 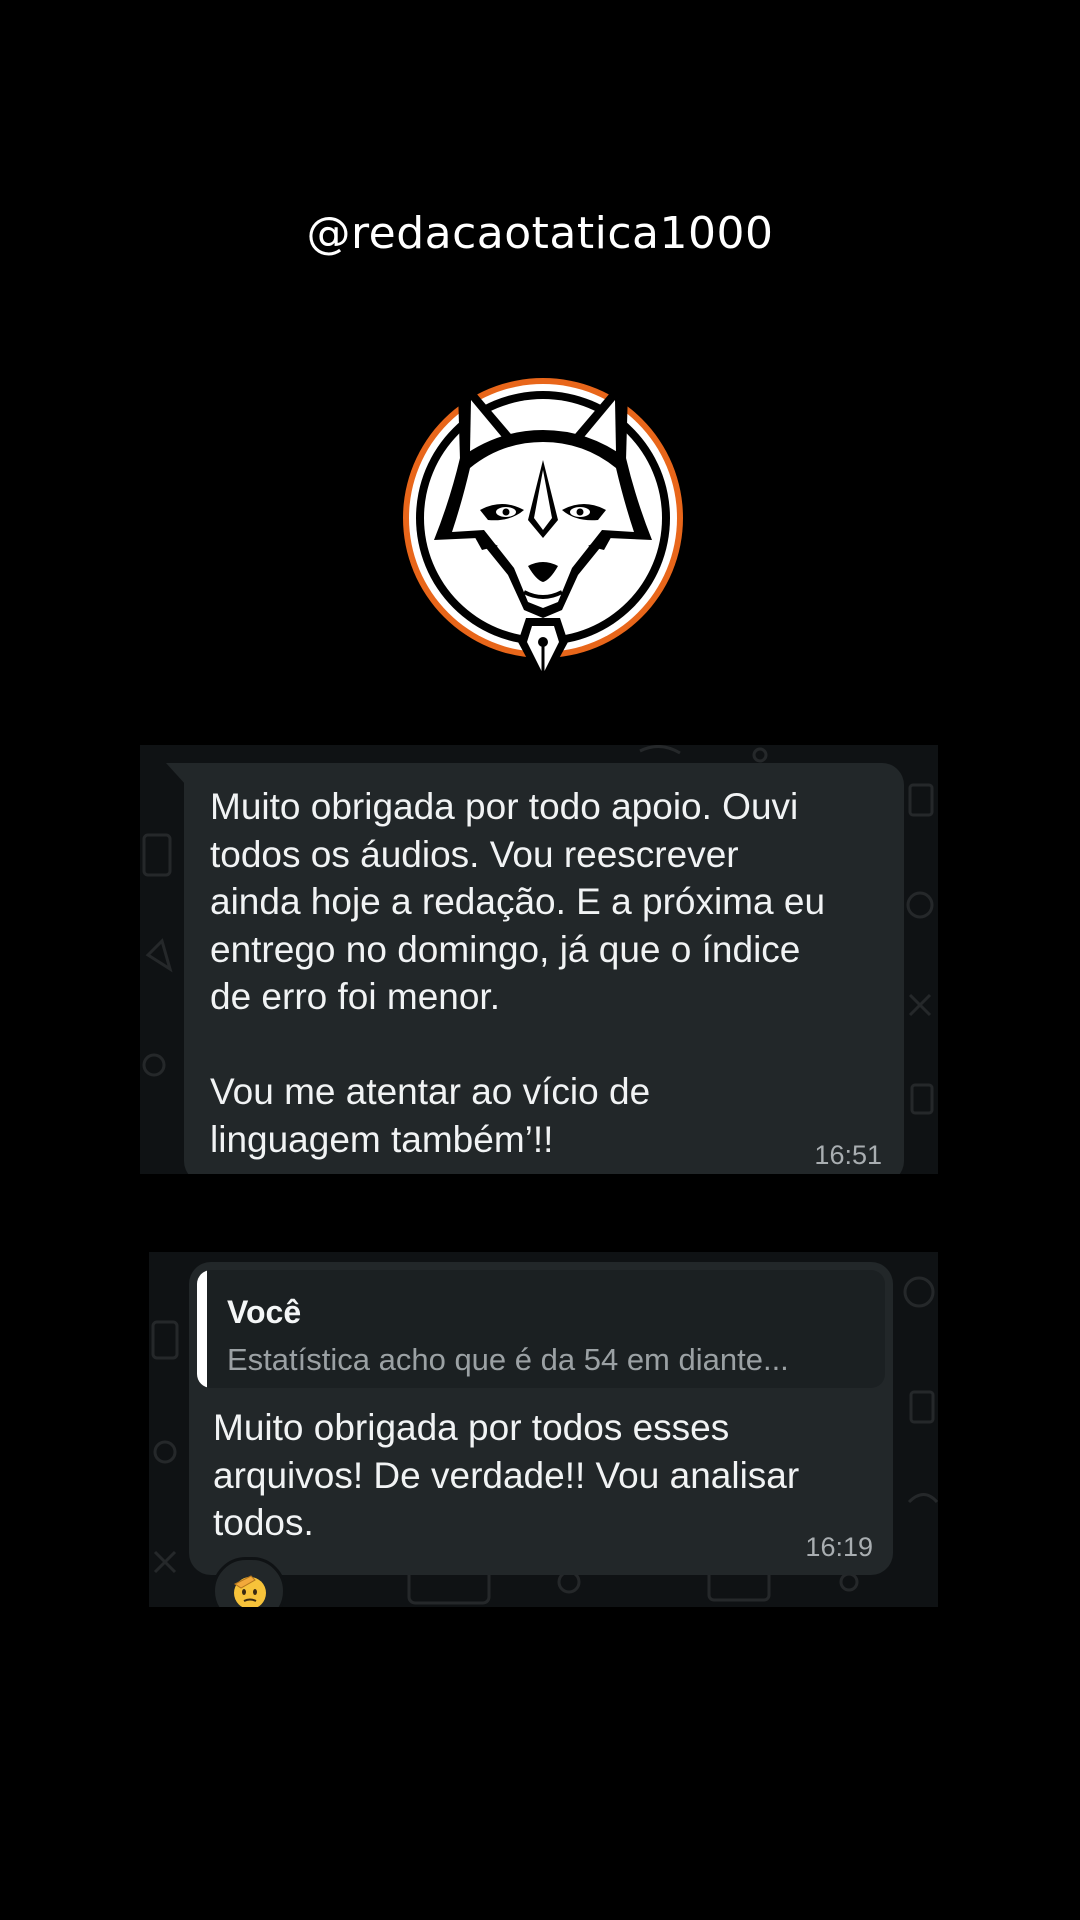 I want to click on account-handle: @redacaotatica1000, so click(x=540, y=233).